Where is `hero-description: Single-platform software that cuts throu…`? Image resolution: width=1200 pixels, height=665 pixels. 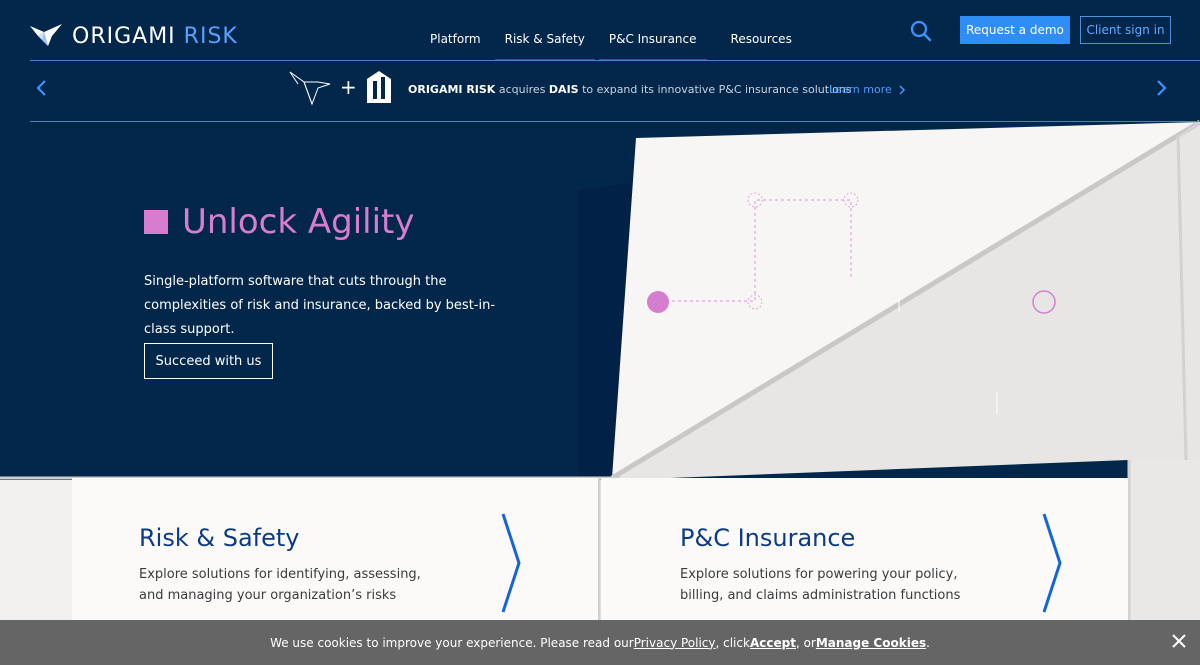 hero-description: Single-platform software that cuts throu… is located at coordinates (320, 305).